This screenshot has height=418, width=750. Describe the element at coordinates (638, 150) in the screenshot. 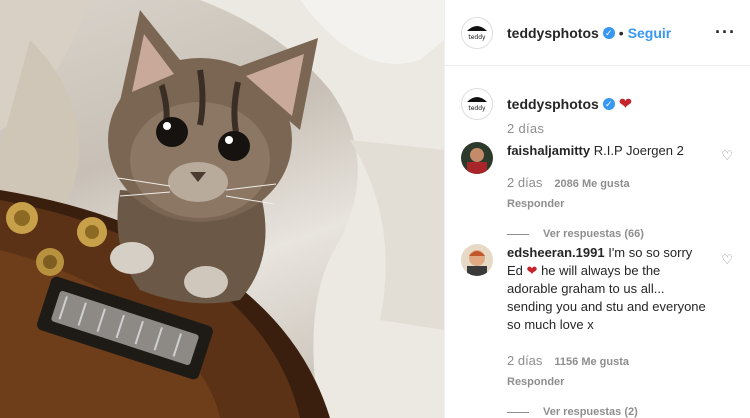

I see `comment-text: R.I.P Joergen 2` at that location.